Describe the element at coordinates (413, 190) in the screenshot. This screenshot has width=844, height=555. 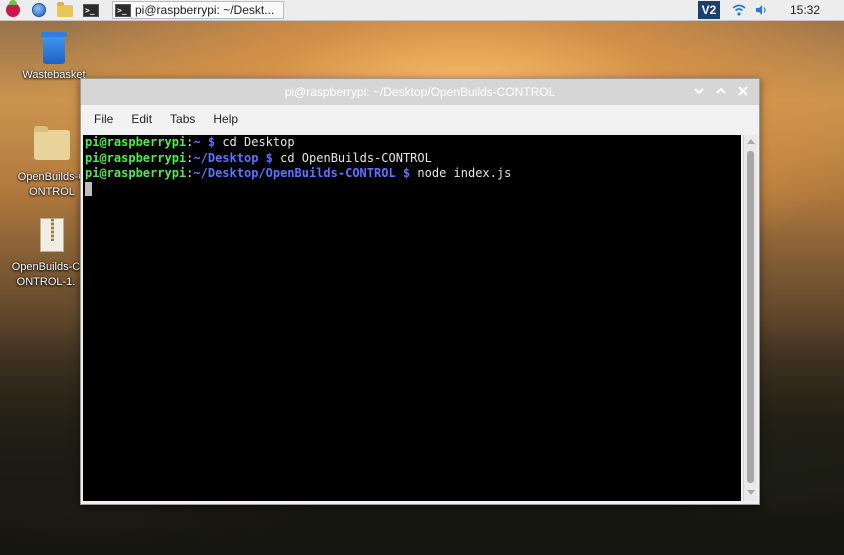
I see `terminal-cursor-line` at that location.